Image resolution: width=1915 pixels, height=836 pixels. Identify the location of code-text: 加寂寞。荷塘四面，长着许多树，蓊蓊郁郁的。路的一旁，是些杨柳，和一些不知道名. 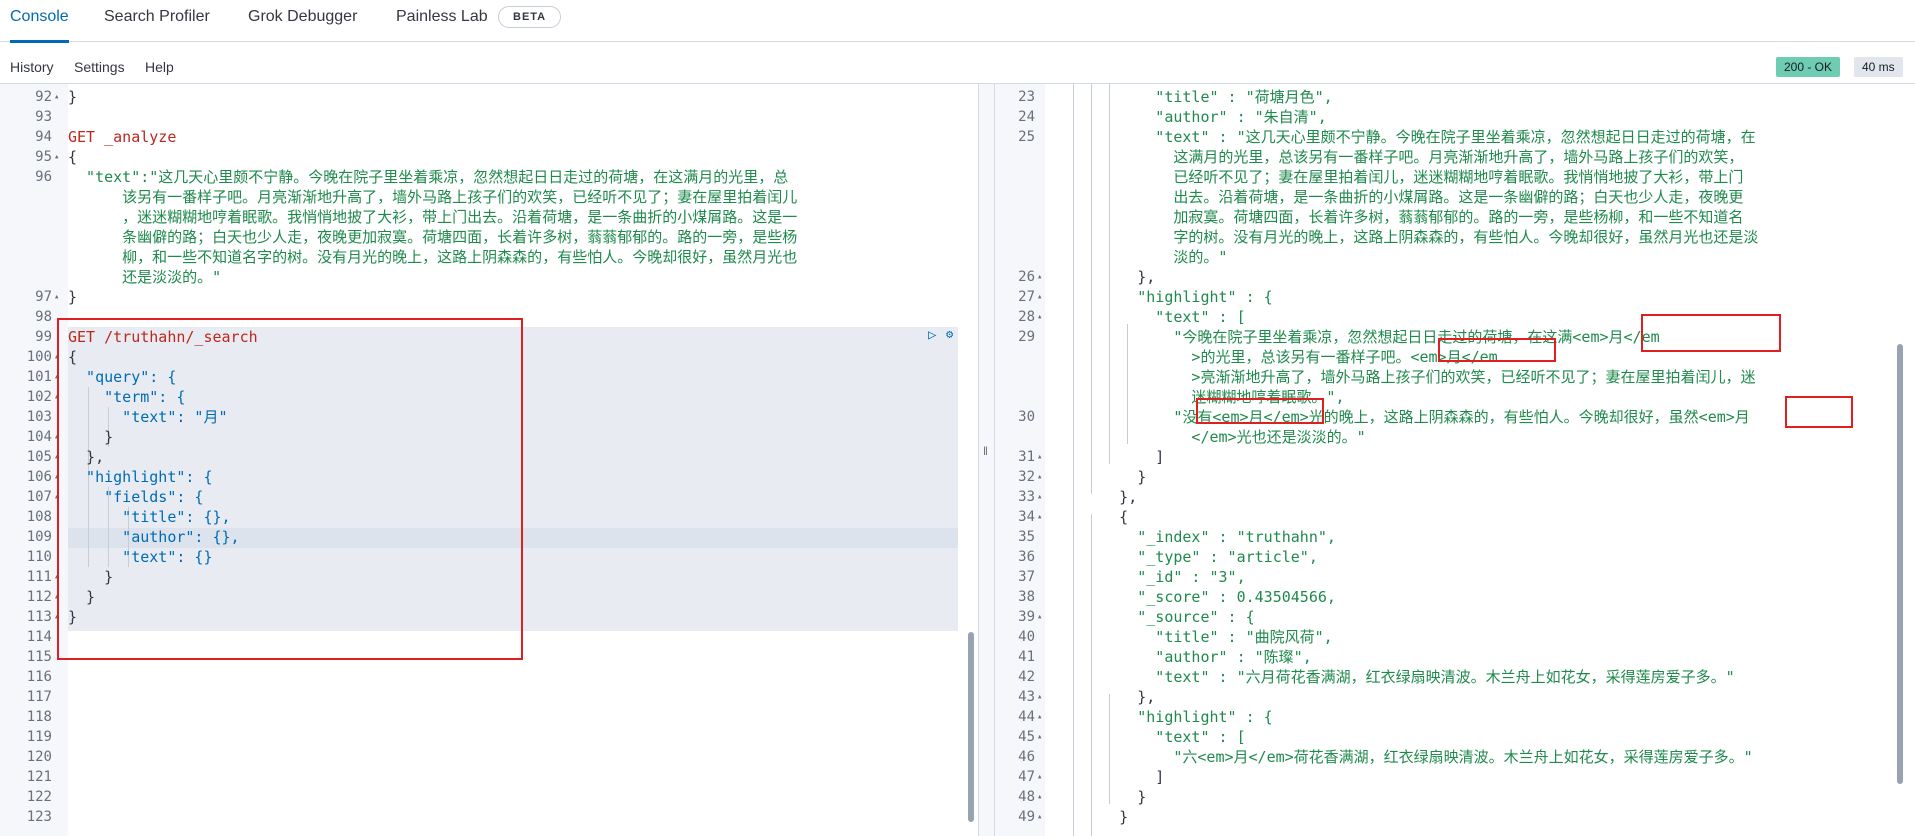
(1404, 217).